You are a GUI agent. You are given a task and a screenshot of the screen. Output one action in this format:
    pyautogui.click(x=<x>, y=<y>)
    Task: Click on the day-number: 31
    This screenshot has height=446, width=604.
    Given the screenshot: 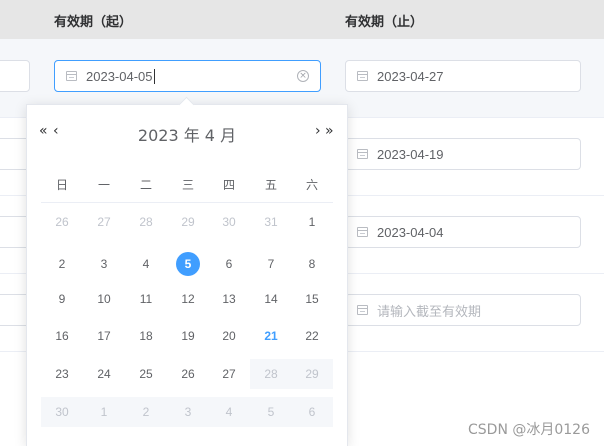 What is the action you would take?
    pyautogui.click(x=271, y=222)
    